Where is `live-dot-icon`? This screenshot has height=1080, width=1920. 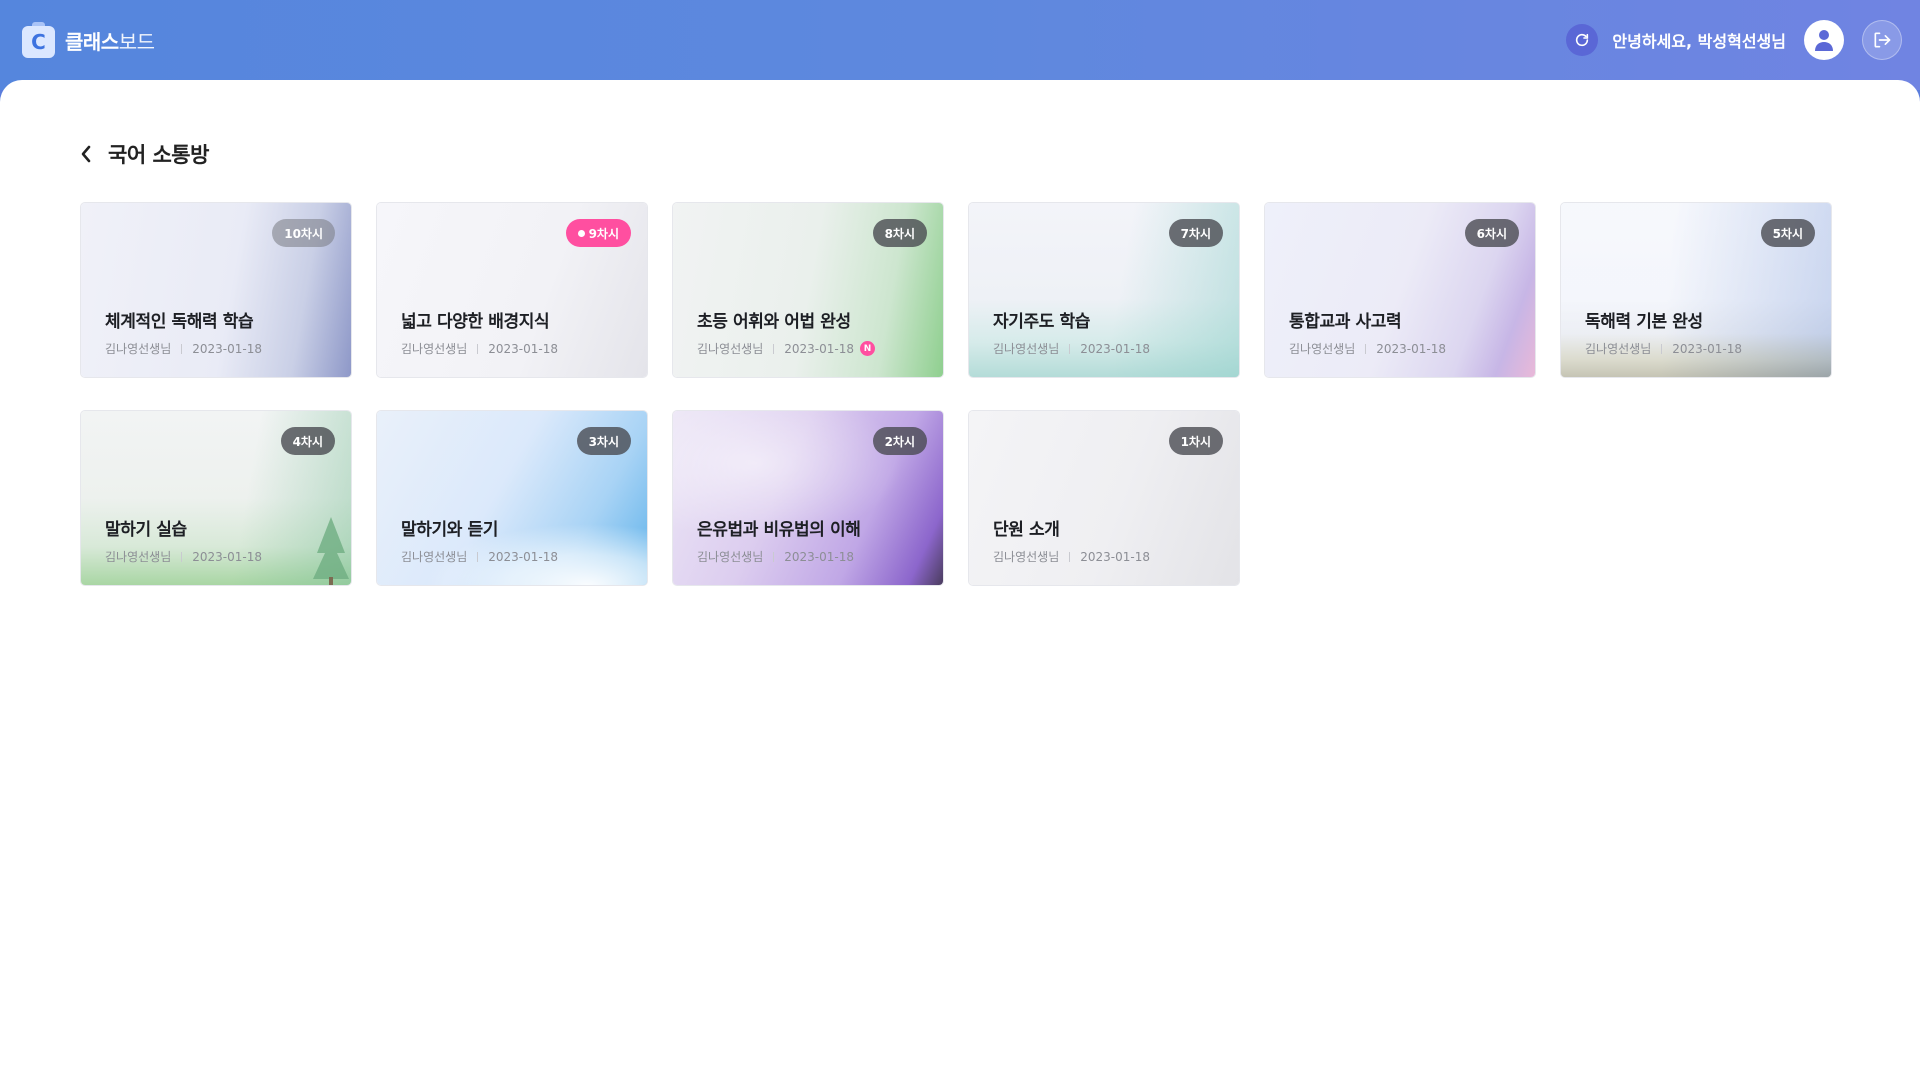 live-dot-icon is located at coordinates (581, 233).